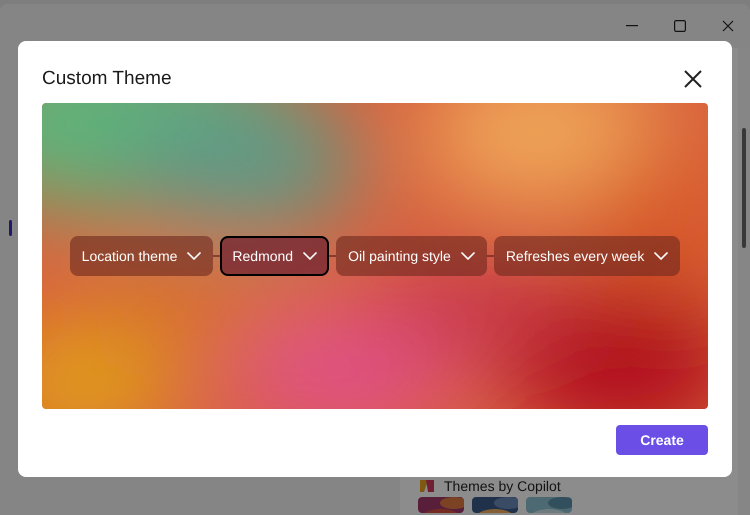 This screenshot has height=515, width=750. Describe the element at coordinates (142, 256) in the screenshot. I see `option-dropdown: Location theme` at that location.